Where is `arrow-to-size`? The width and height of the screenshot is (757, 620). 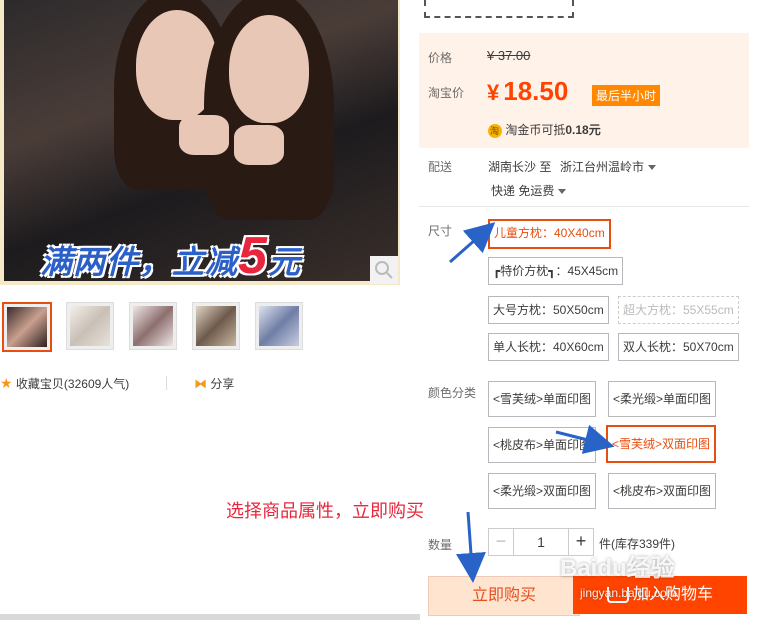 arrow-to-size is located at coordinates (472, 243).